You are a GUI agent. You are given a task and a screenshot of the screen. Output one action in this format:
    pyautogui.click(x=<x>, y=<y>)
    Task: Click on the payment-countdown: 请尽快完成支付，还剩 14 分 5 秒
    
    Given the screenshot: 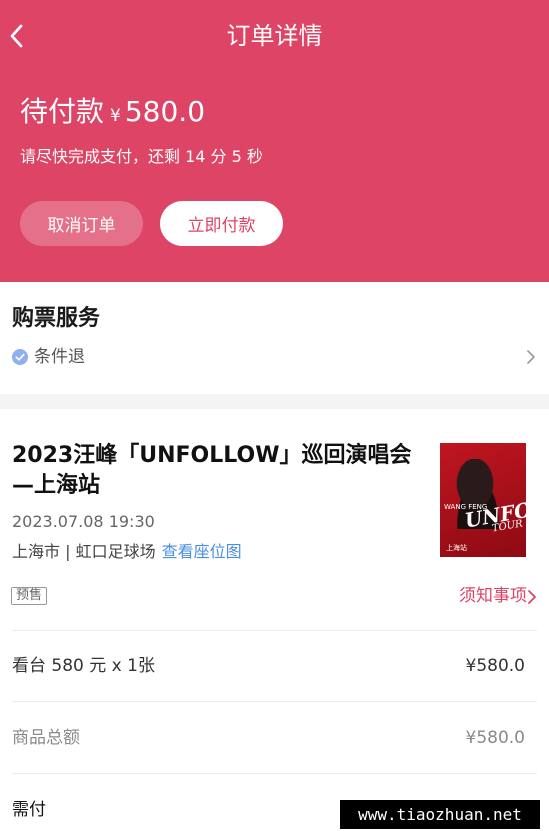 What is the action you would take?
    pyautogui.click(x=141, y=156)
    